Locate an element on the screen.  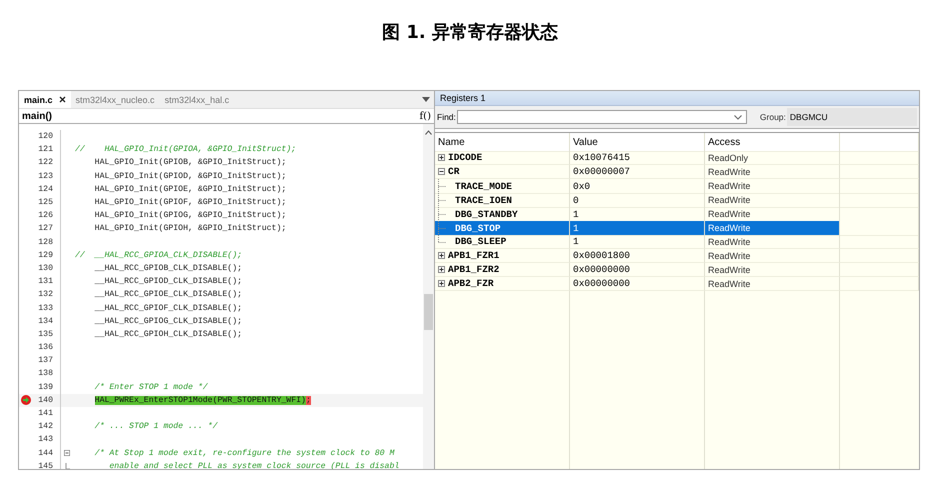
register-value: 0x00001800 is located at coordinates (637, 256).